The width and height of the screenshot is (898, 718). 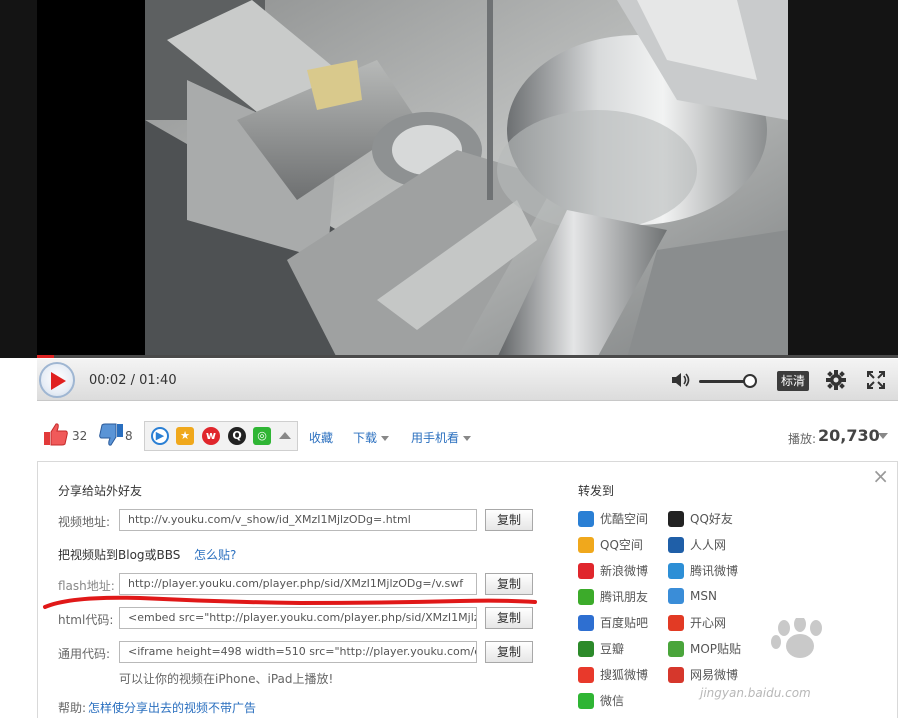 I want to click on forward-item-label: 搜狐微博, so click(x=624, y=675).